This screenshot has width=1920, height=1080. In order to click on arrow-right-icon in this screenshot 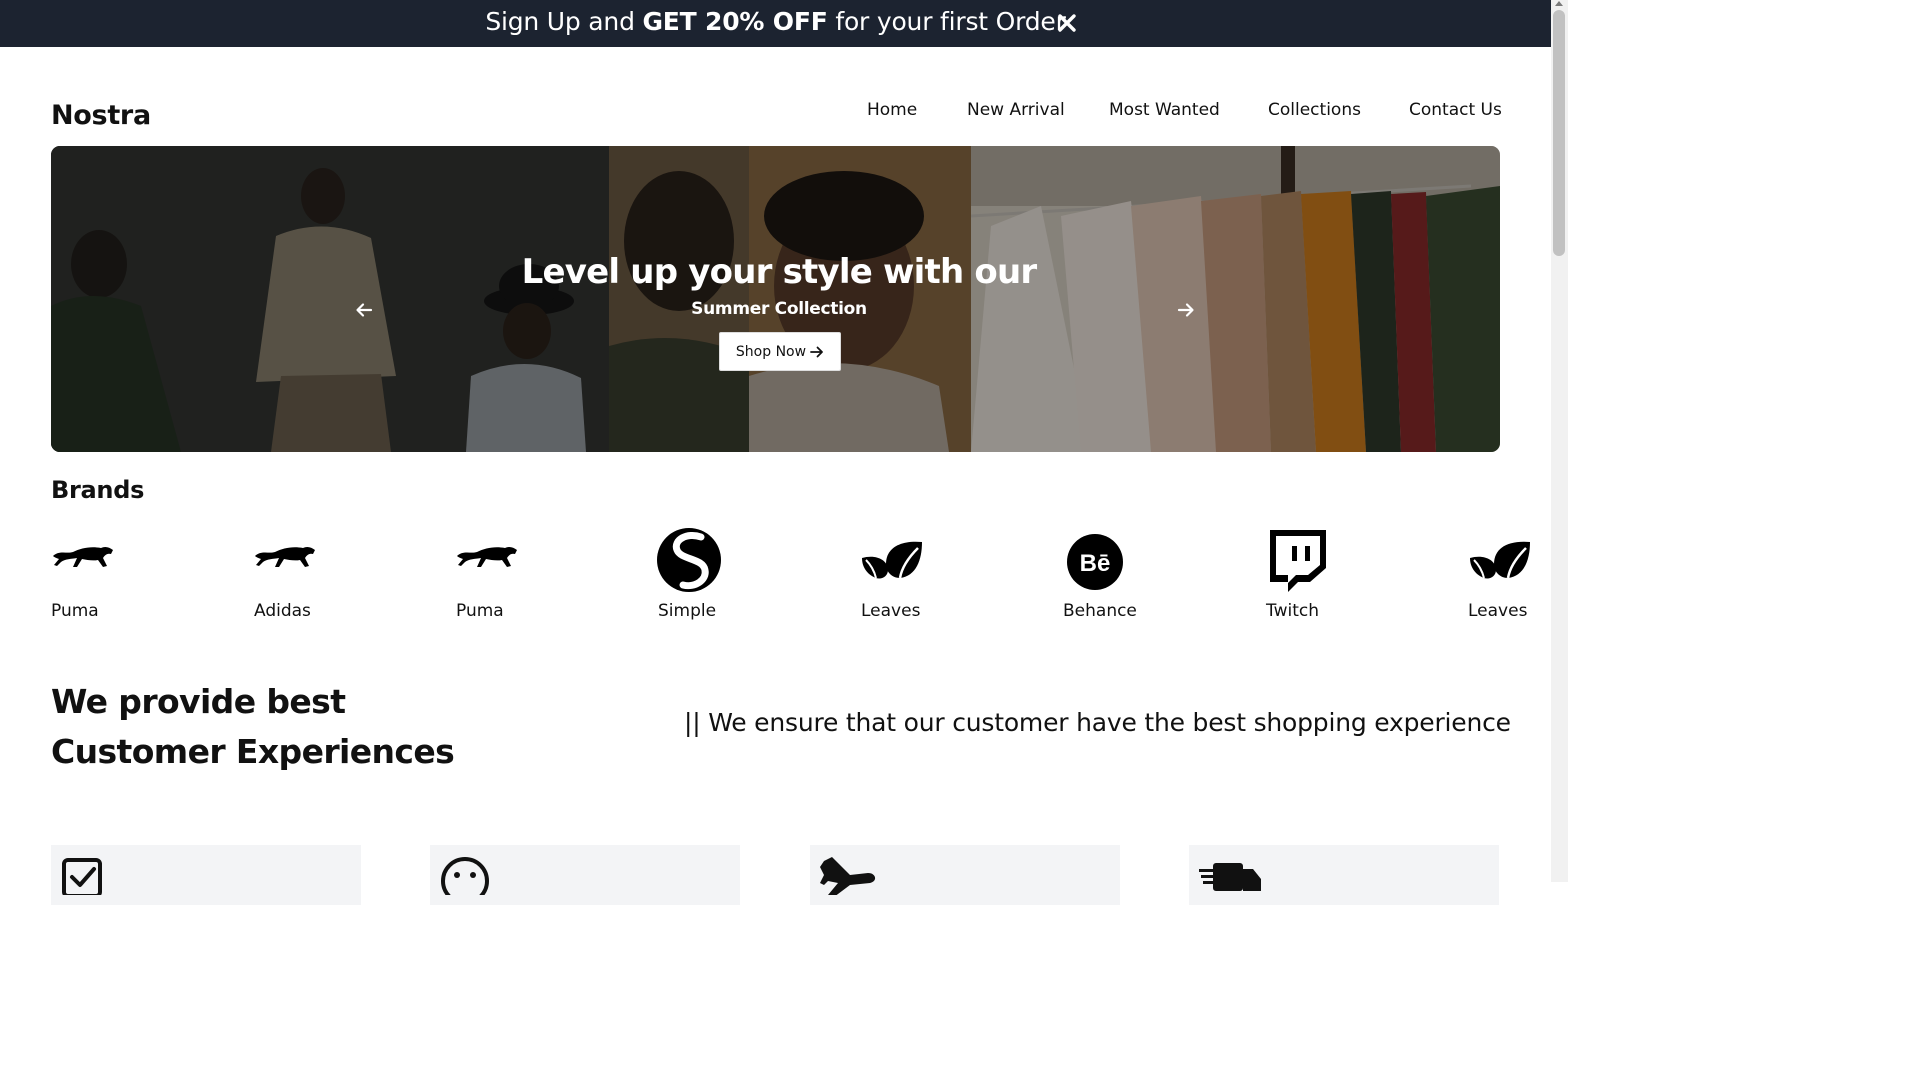, I will do `click(816, 351)`.